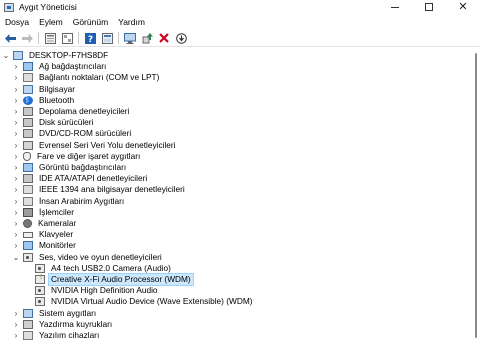  I want to click on view-button, so click(107, 38).